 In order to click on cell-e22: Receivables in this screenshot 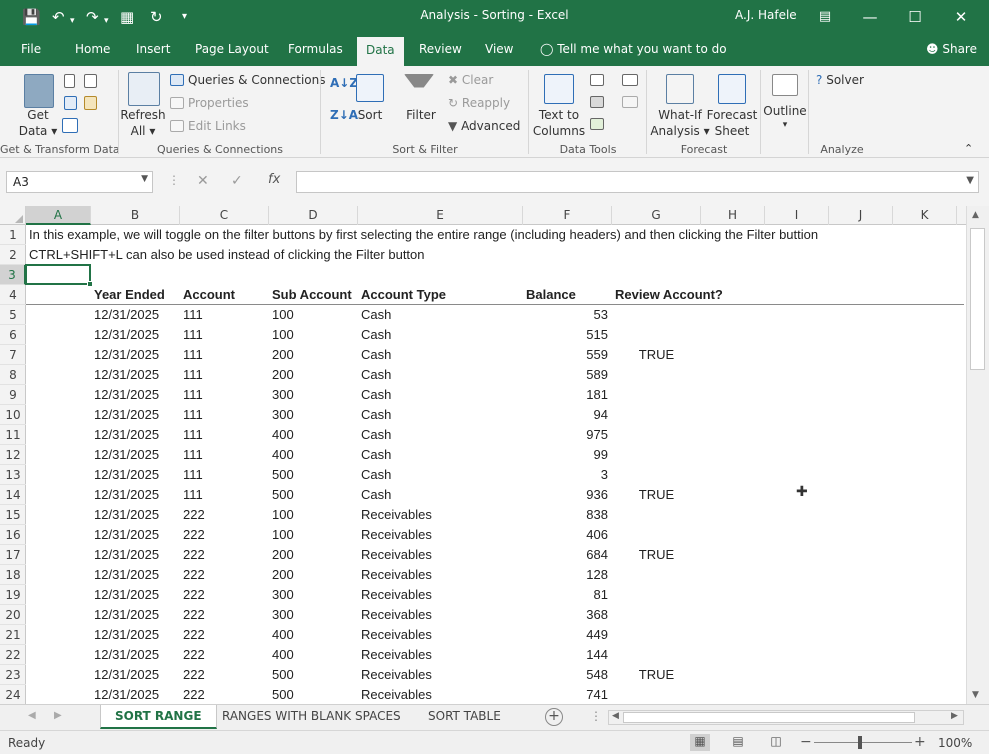, I will do `click(440, 655)`.